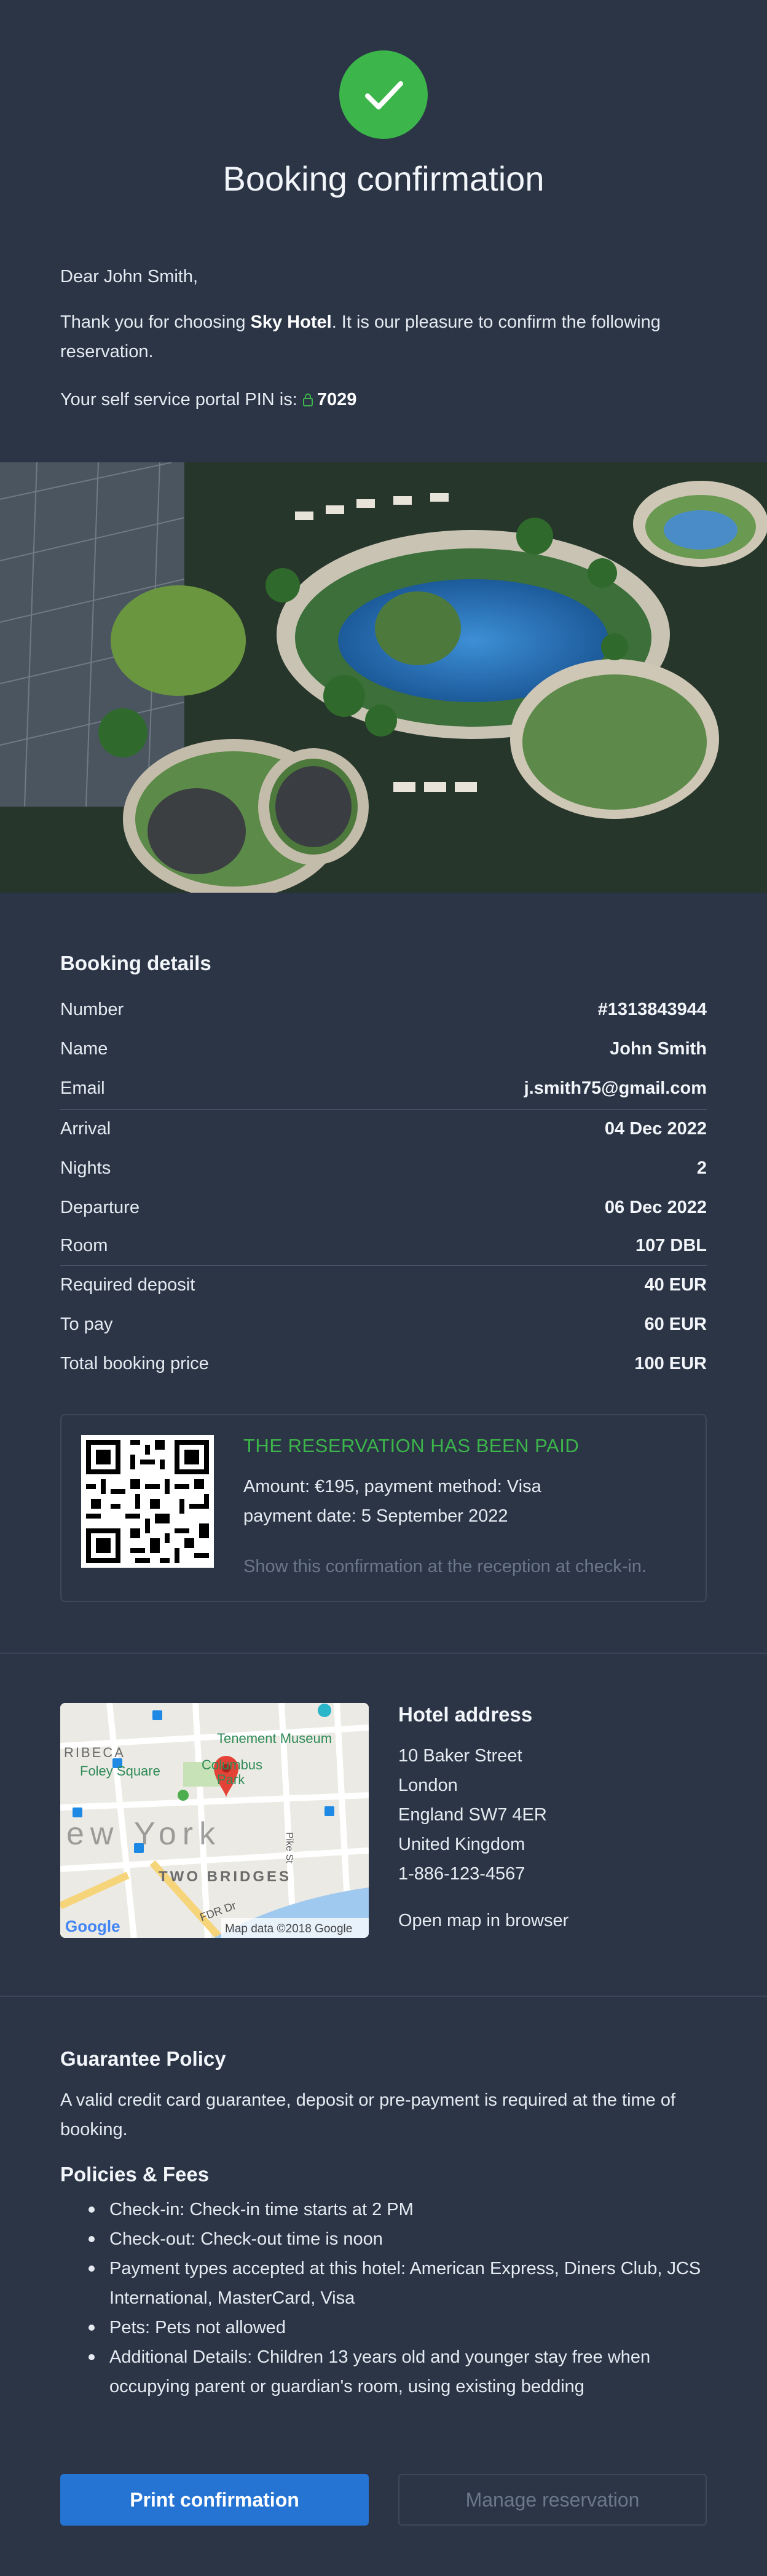 The width and height of the screenshot is (767, 2576). Describe the element at coordinates (466, 1714) in the screenshot. I see `hotel-address-title: Hotel address` at that location.